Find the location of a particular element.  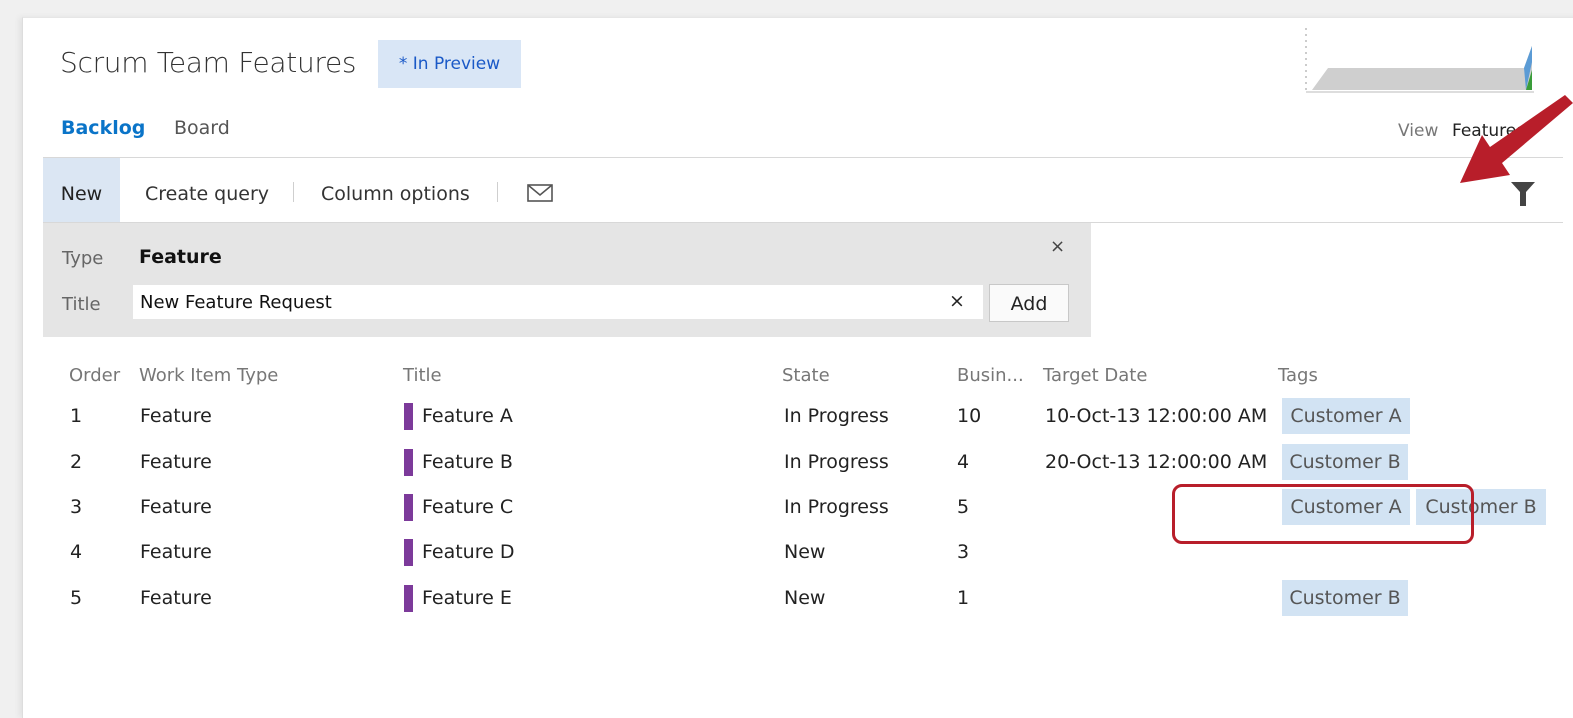

cell-business-value: 10 is located at coordinates (969, 416).